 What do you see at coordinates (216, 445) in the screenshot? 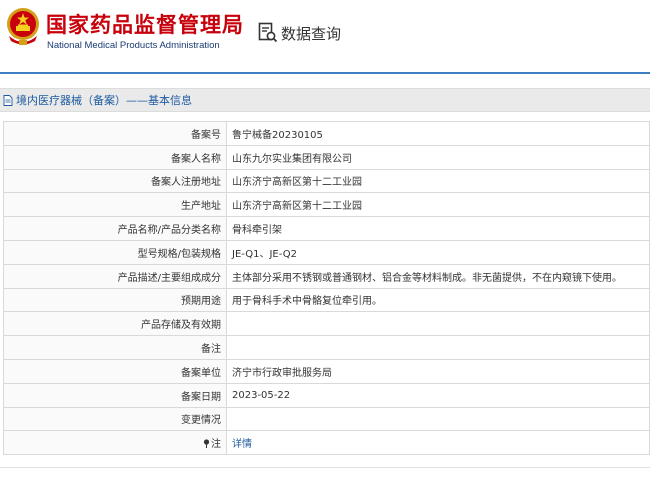
I see `field-label-text: 注` at bounding box center [216, 445].